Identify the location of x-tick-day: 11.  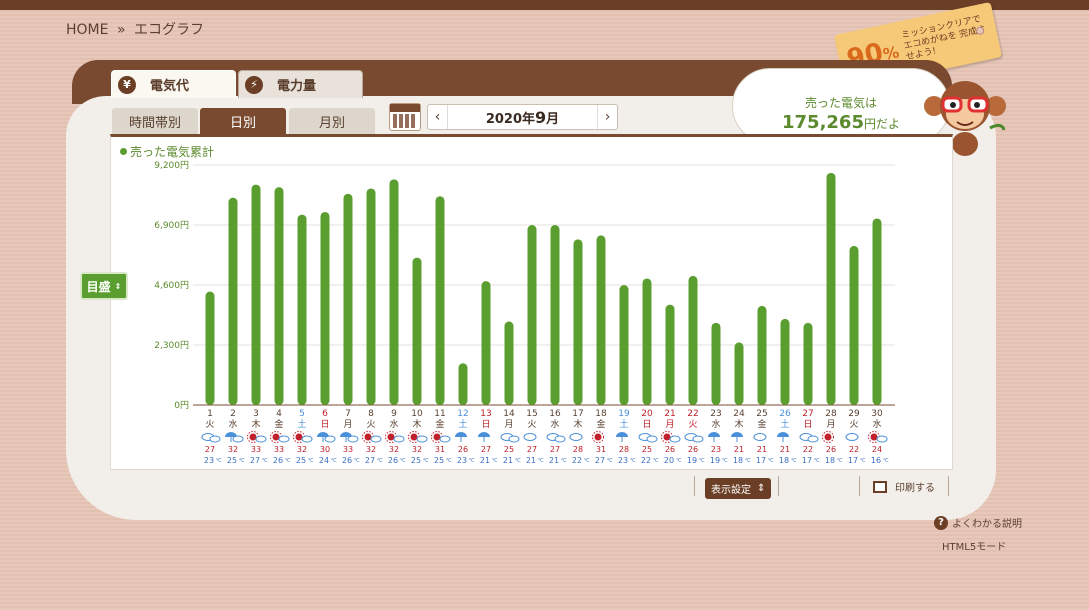
(439, 414).